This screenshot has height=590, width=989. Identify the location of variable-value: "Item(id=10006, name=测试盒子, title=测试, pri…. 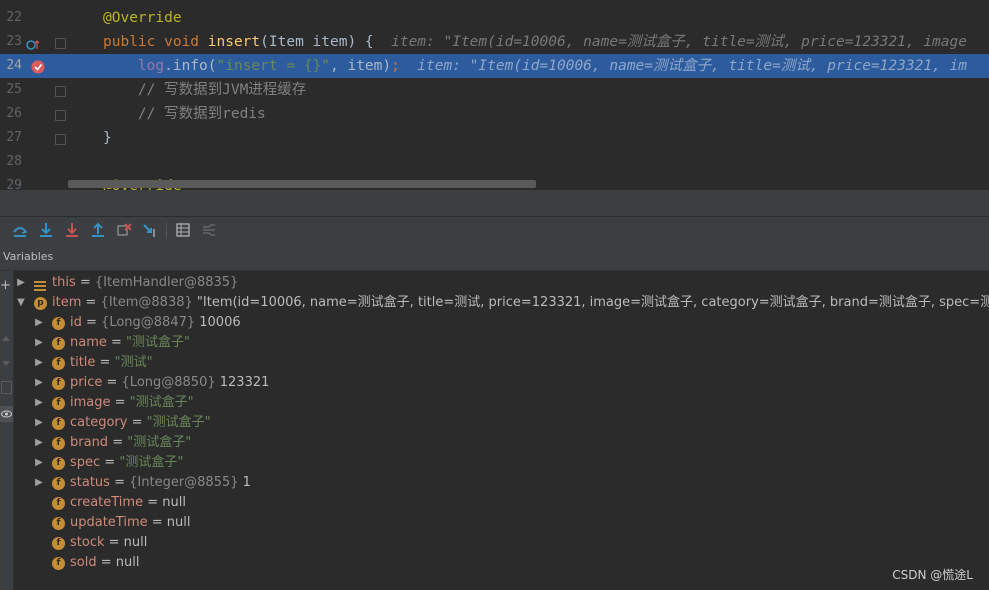
(592, 302).